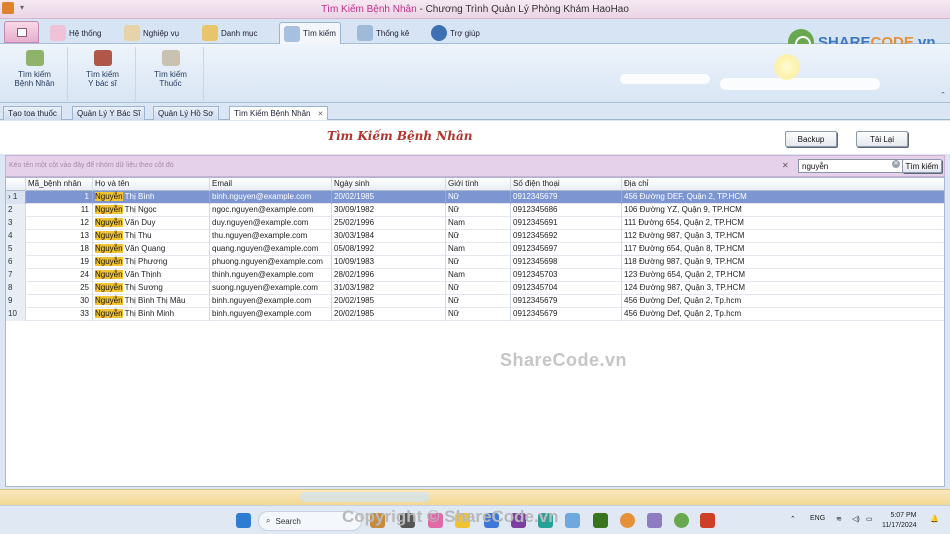 This screenshot has width=950, height=534. What do you see at coordinates (151, 288) in the screenshot?
I see `cell-name: Nguyễn Thị Sương` at bounding box center [151, 288].